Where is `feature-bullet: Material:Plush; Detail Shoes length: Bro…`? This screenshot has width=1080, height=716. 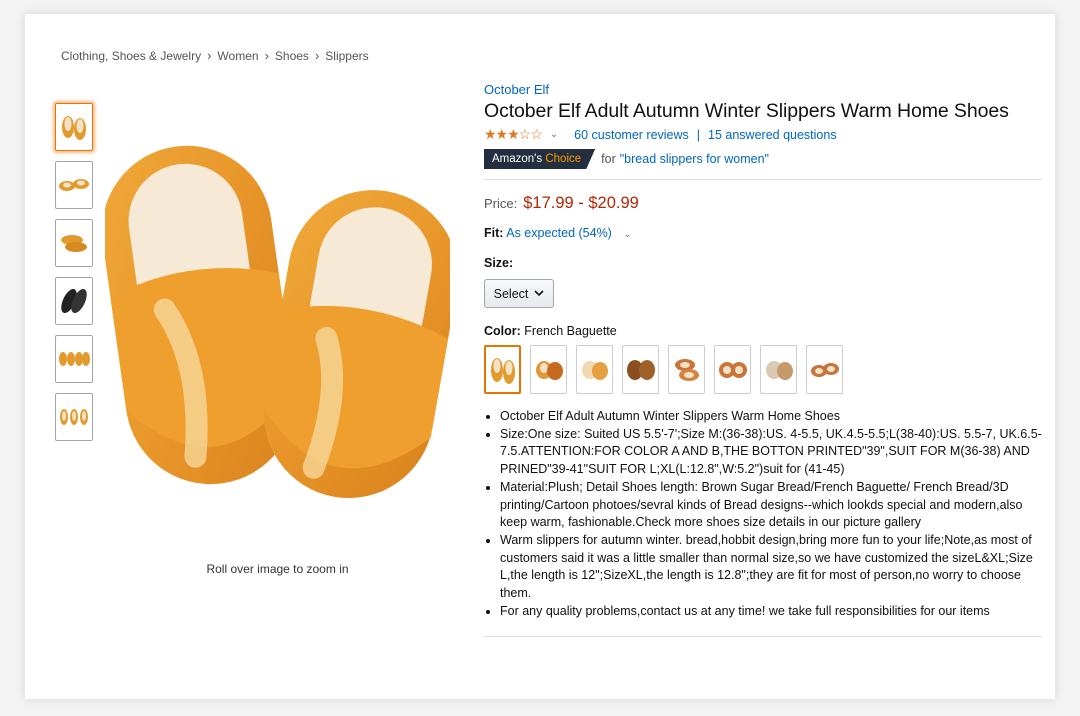 feature-bullet: Material:Plush; Detail Shoes length: Bro… is located at coordinates (772, 505).